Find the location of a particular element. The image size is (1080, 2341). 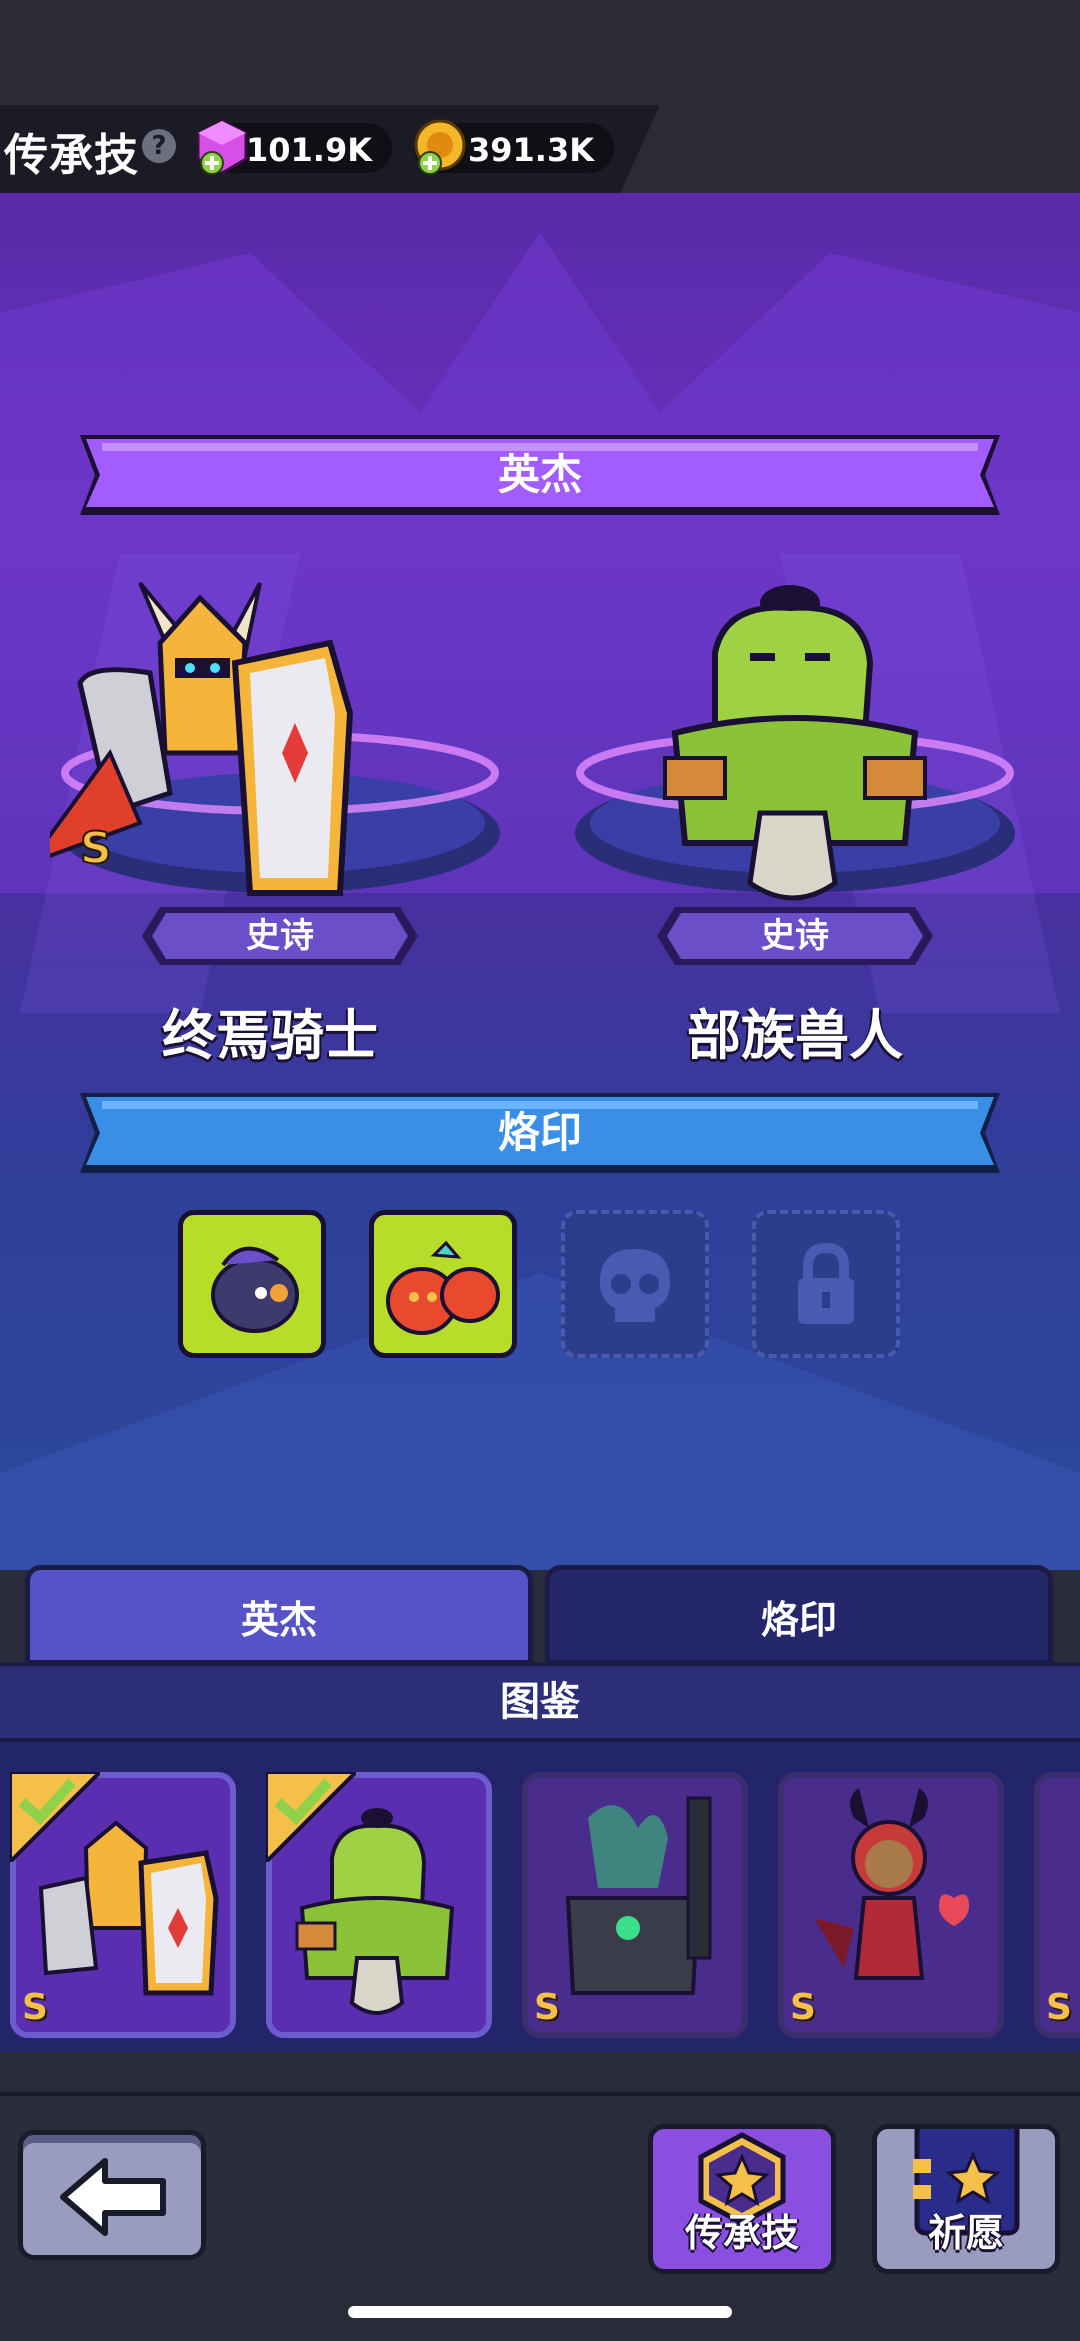

tab-brand: 烙印 is located at coordinates (799, 1615).